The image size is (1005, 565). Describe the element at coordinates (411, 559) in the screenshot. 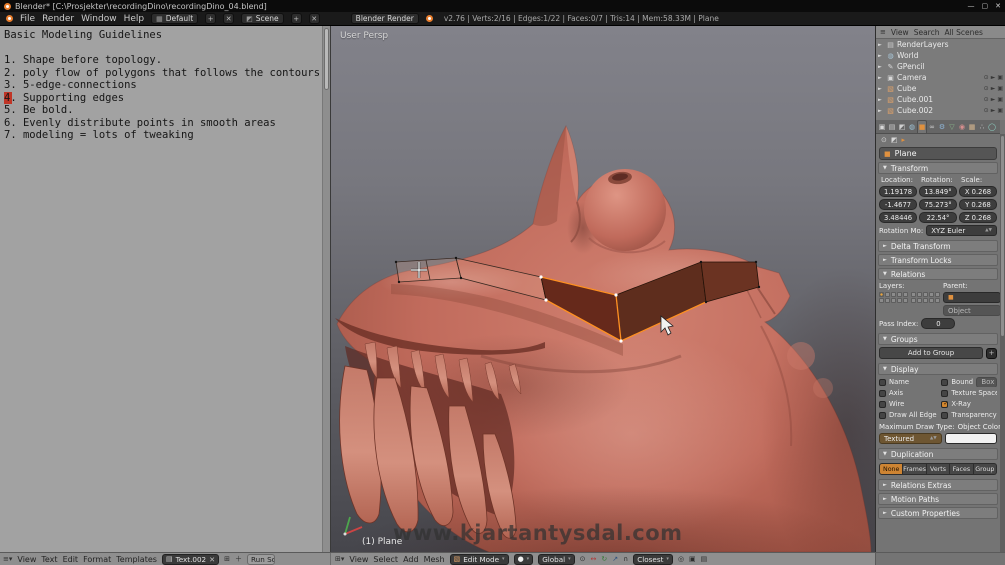

I see `view3d-menu-add: Add` at that location.